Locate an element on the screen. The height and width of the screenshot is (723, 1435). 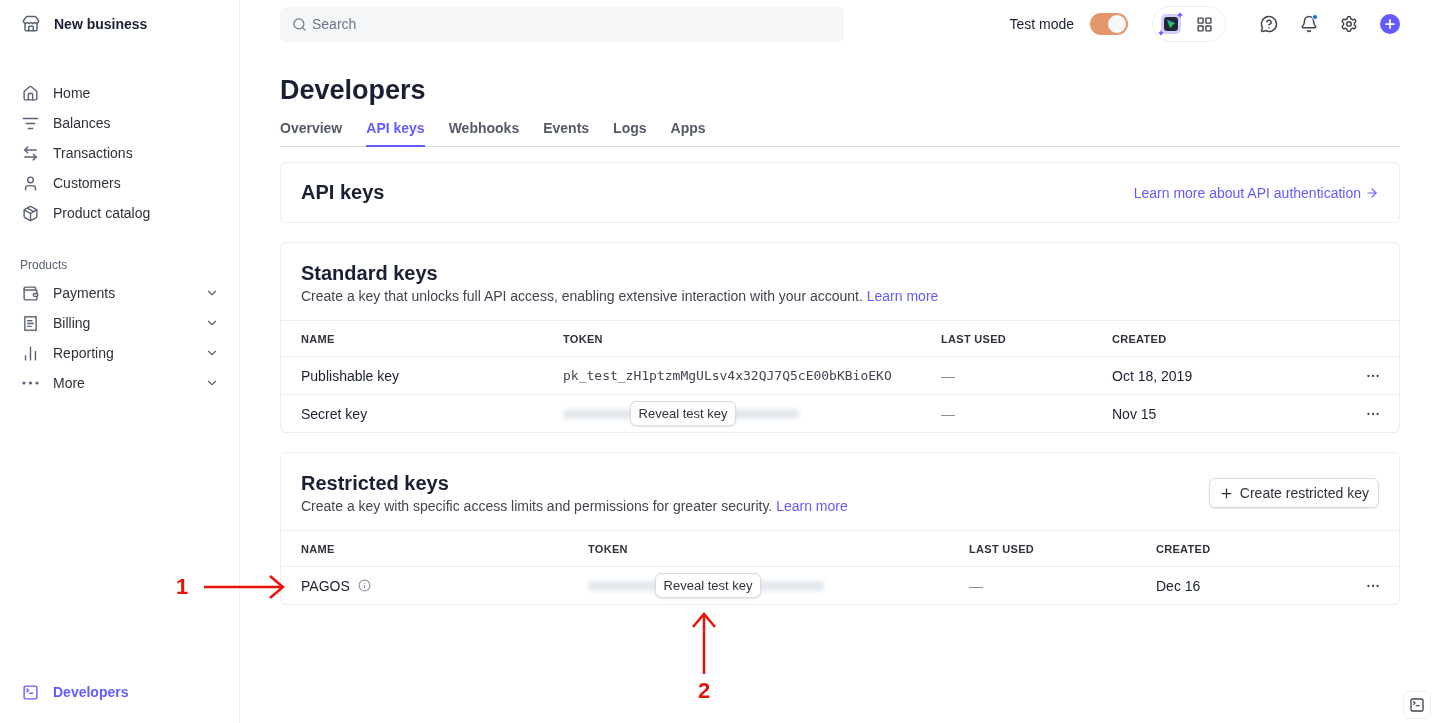
ellipsis-icon is located at coordinates (30, 383).